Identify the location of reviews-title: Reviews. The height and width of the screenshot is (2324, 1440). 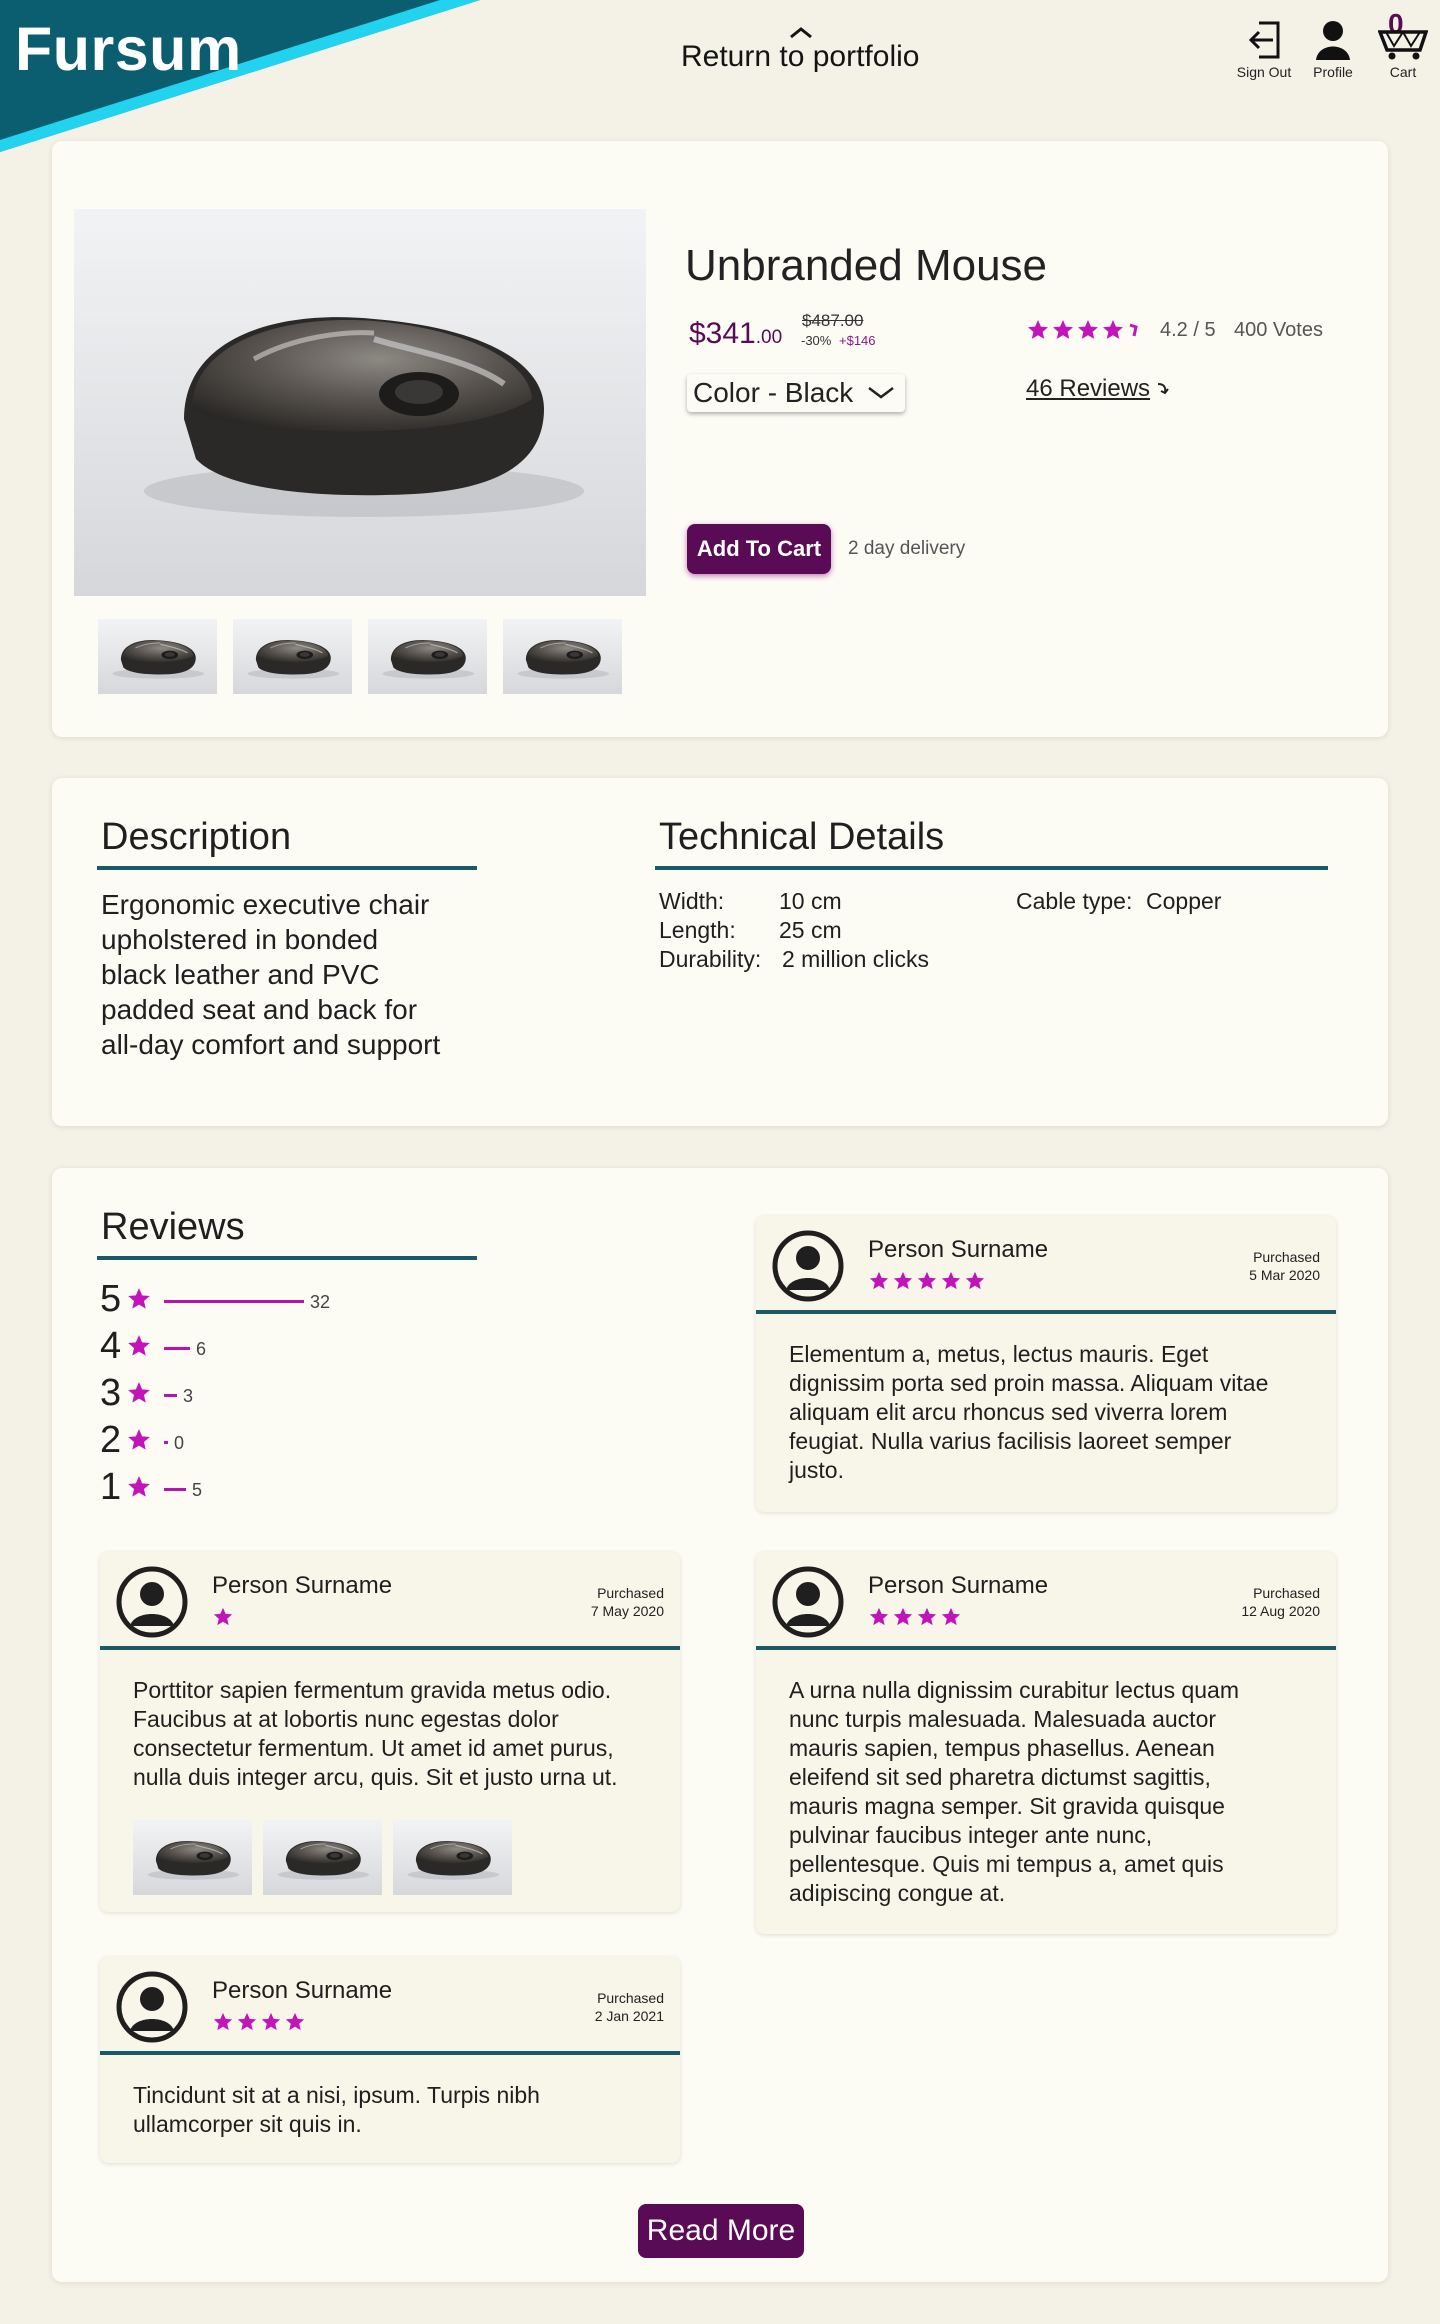
(173, 1227).